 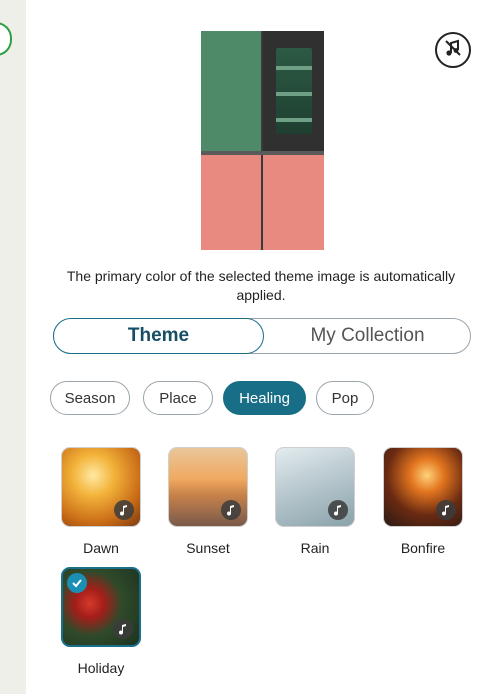 What do you see at coordinates (264, 398) in the screenshot?
I see `chip-healing: Healing` at bounding box center [264, 398].